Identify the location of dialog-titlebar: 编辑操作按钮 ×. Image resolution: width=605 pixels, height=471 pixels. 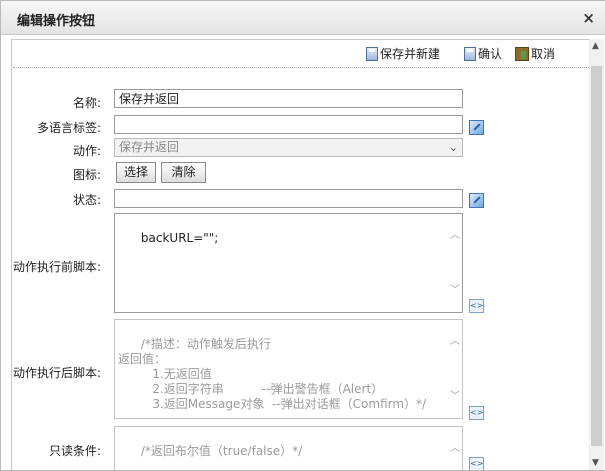
(303, 18).